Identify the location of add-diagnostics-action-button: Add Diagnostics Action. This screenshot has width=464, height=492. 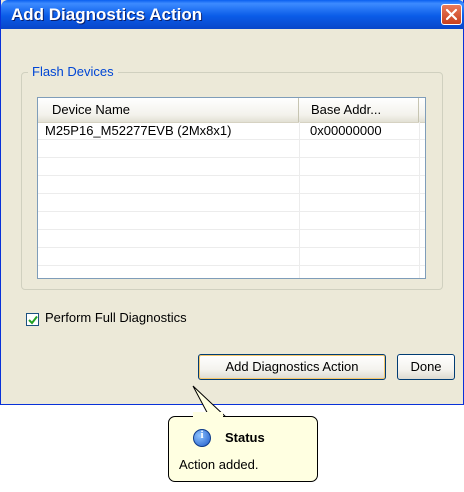
(292, 367).